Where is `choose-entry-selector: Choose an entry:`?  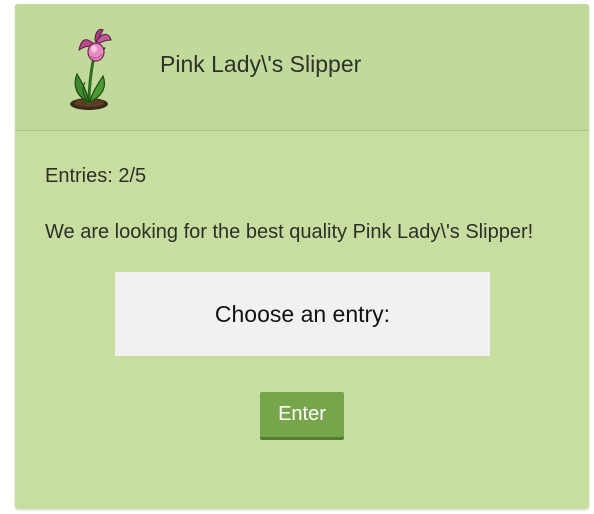 choose-entry-selector: Choose an entry: is located at coordinates (302, 314).